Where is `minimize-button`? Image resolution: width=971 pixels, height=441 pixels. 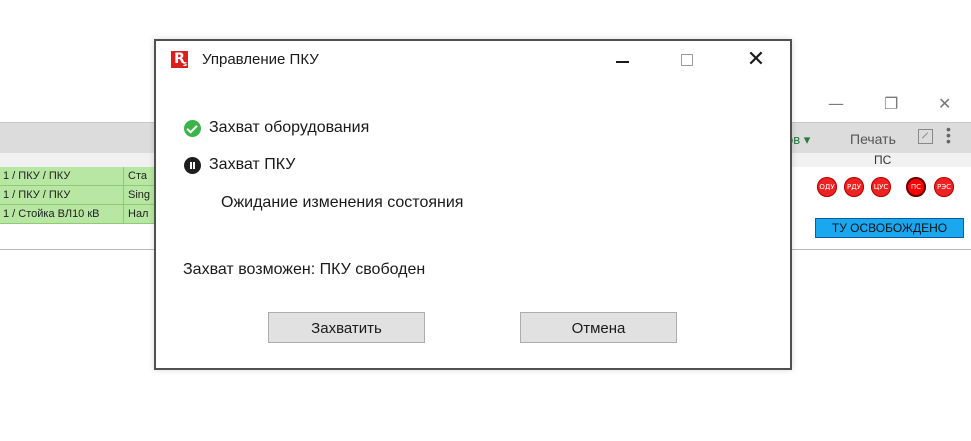
minimize-button is located at coordinates (622, 60).